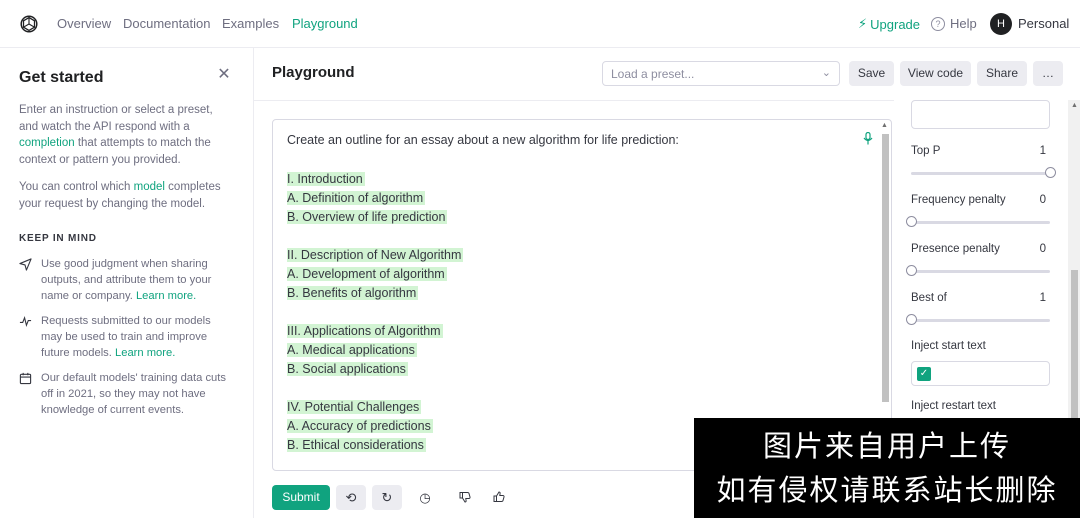 The width and height of the screenshot is (1080, 518). Describe the element at coordinates (61, 77) in the screenshot. I see `sidebar-title: Get started` at that location.